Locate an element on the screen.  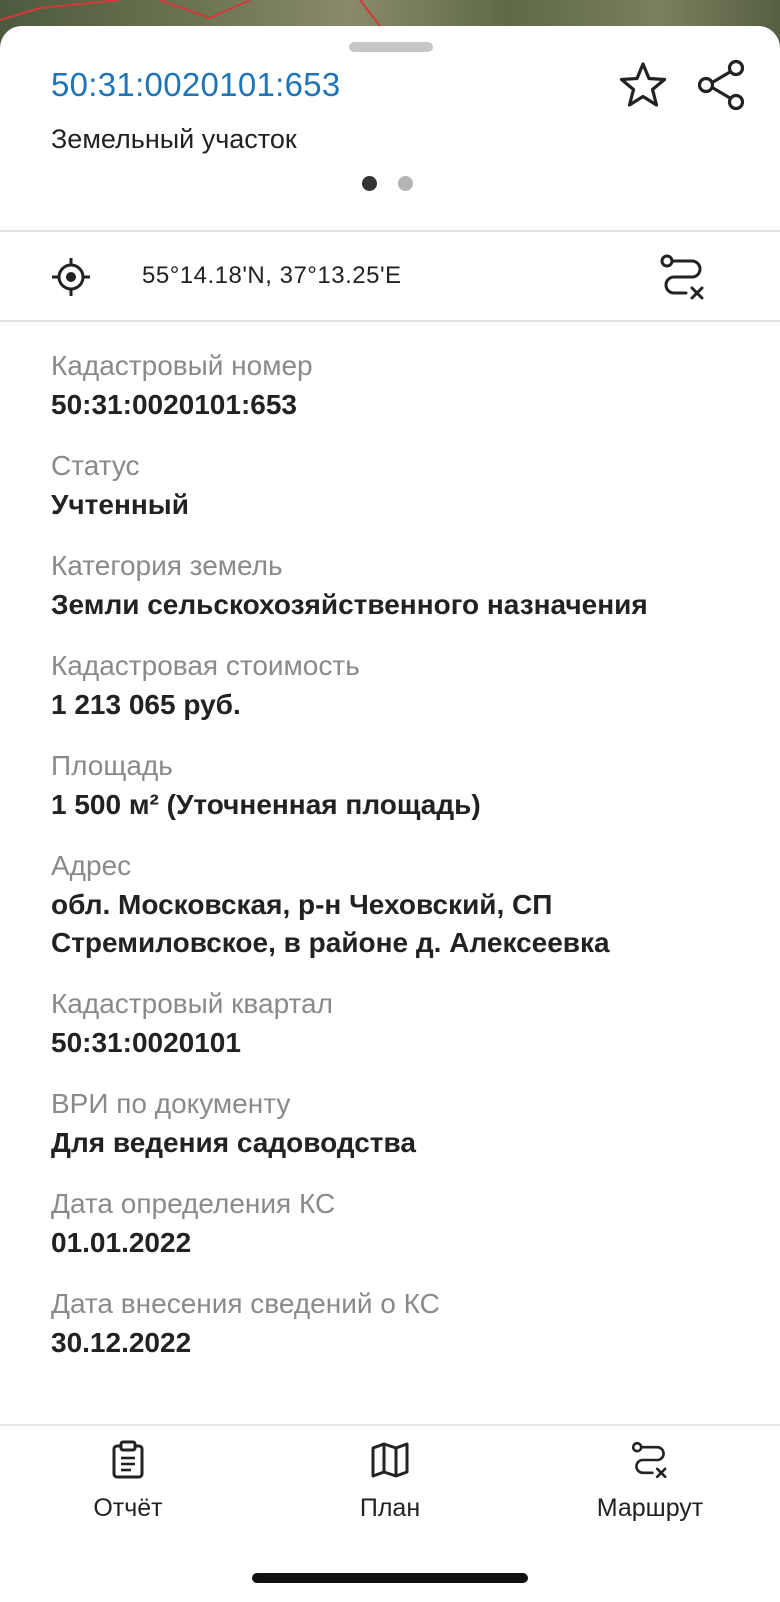
page-dot is located at coordinates (405, 183).